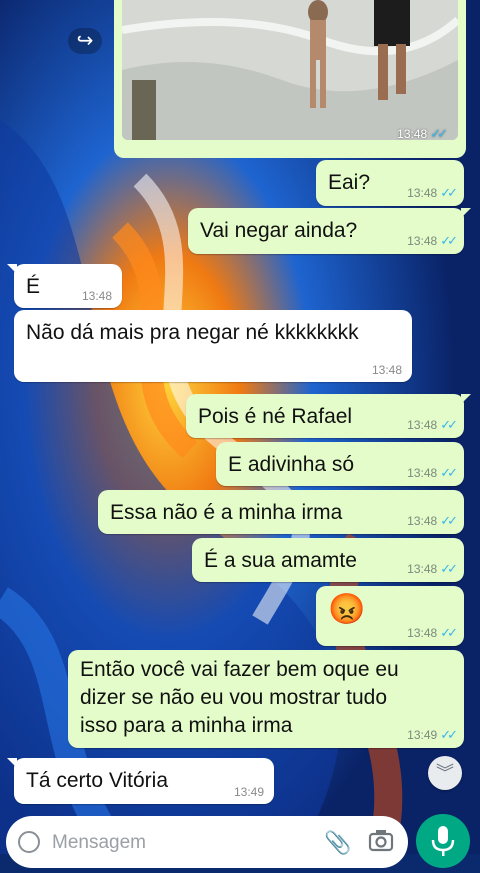  What do you see at coordinates (207, 842) in the screenshot?
I see `message-input-bar: 📎` at bounding box center [207, 842].